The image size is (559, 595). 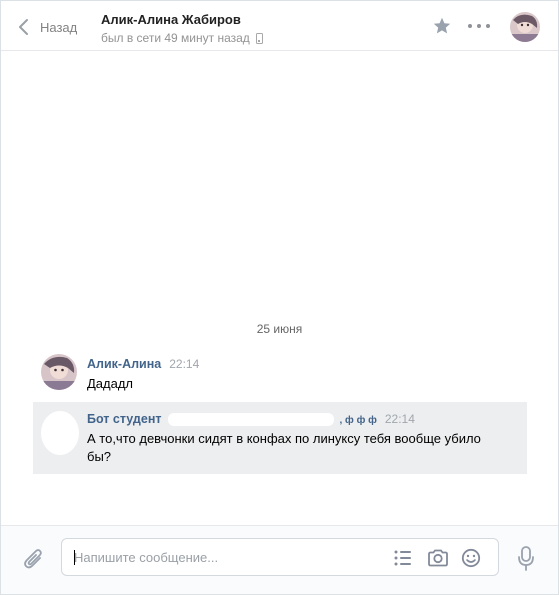 I want to click on message-author-name: Бот студент, so click(x=124, y=419).